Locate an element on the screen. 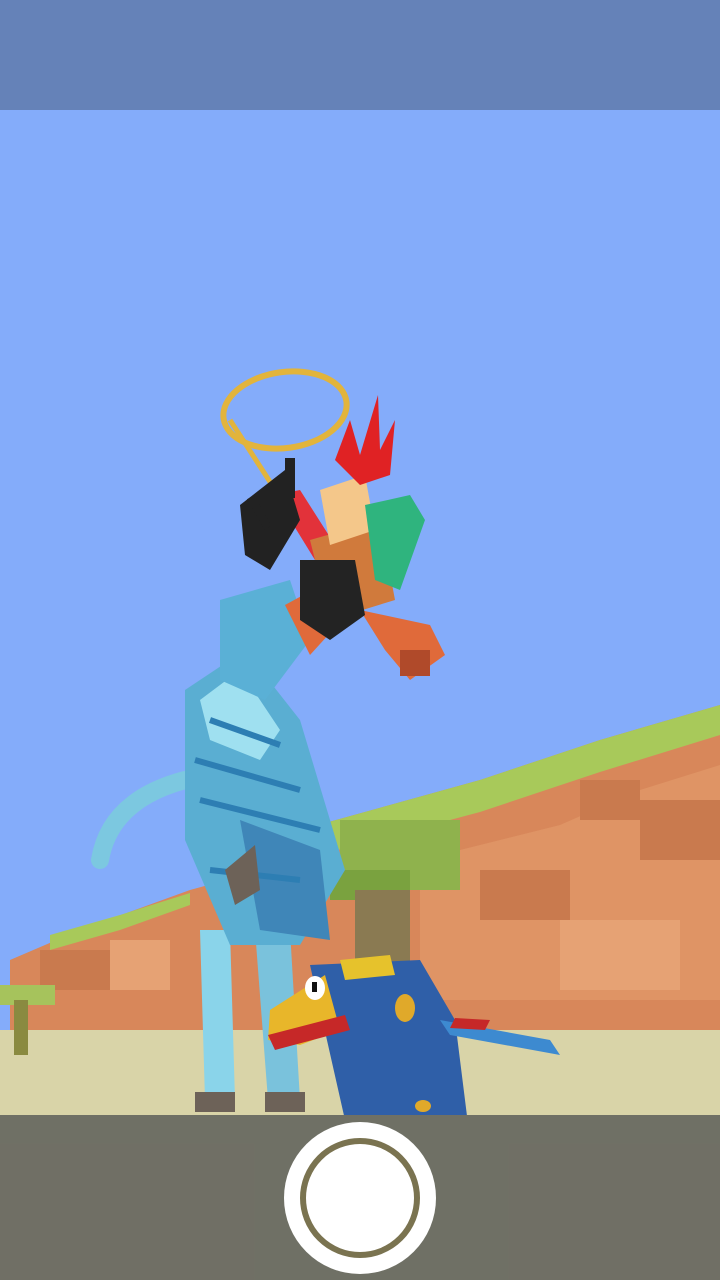 This screenshot has height=1280, width=720. capture-button is located at coordinates (360, 1198).